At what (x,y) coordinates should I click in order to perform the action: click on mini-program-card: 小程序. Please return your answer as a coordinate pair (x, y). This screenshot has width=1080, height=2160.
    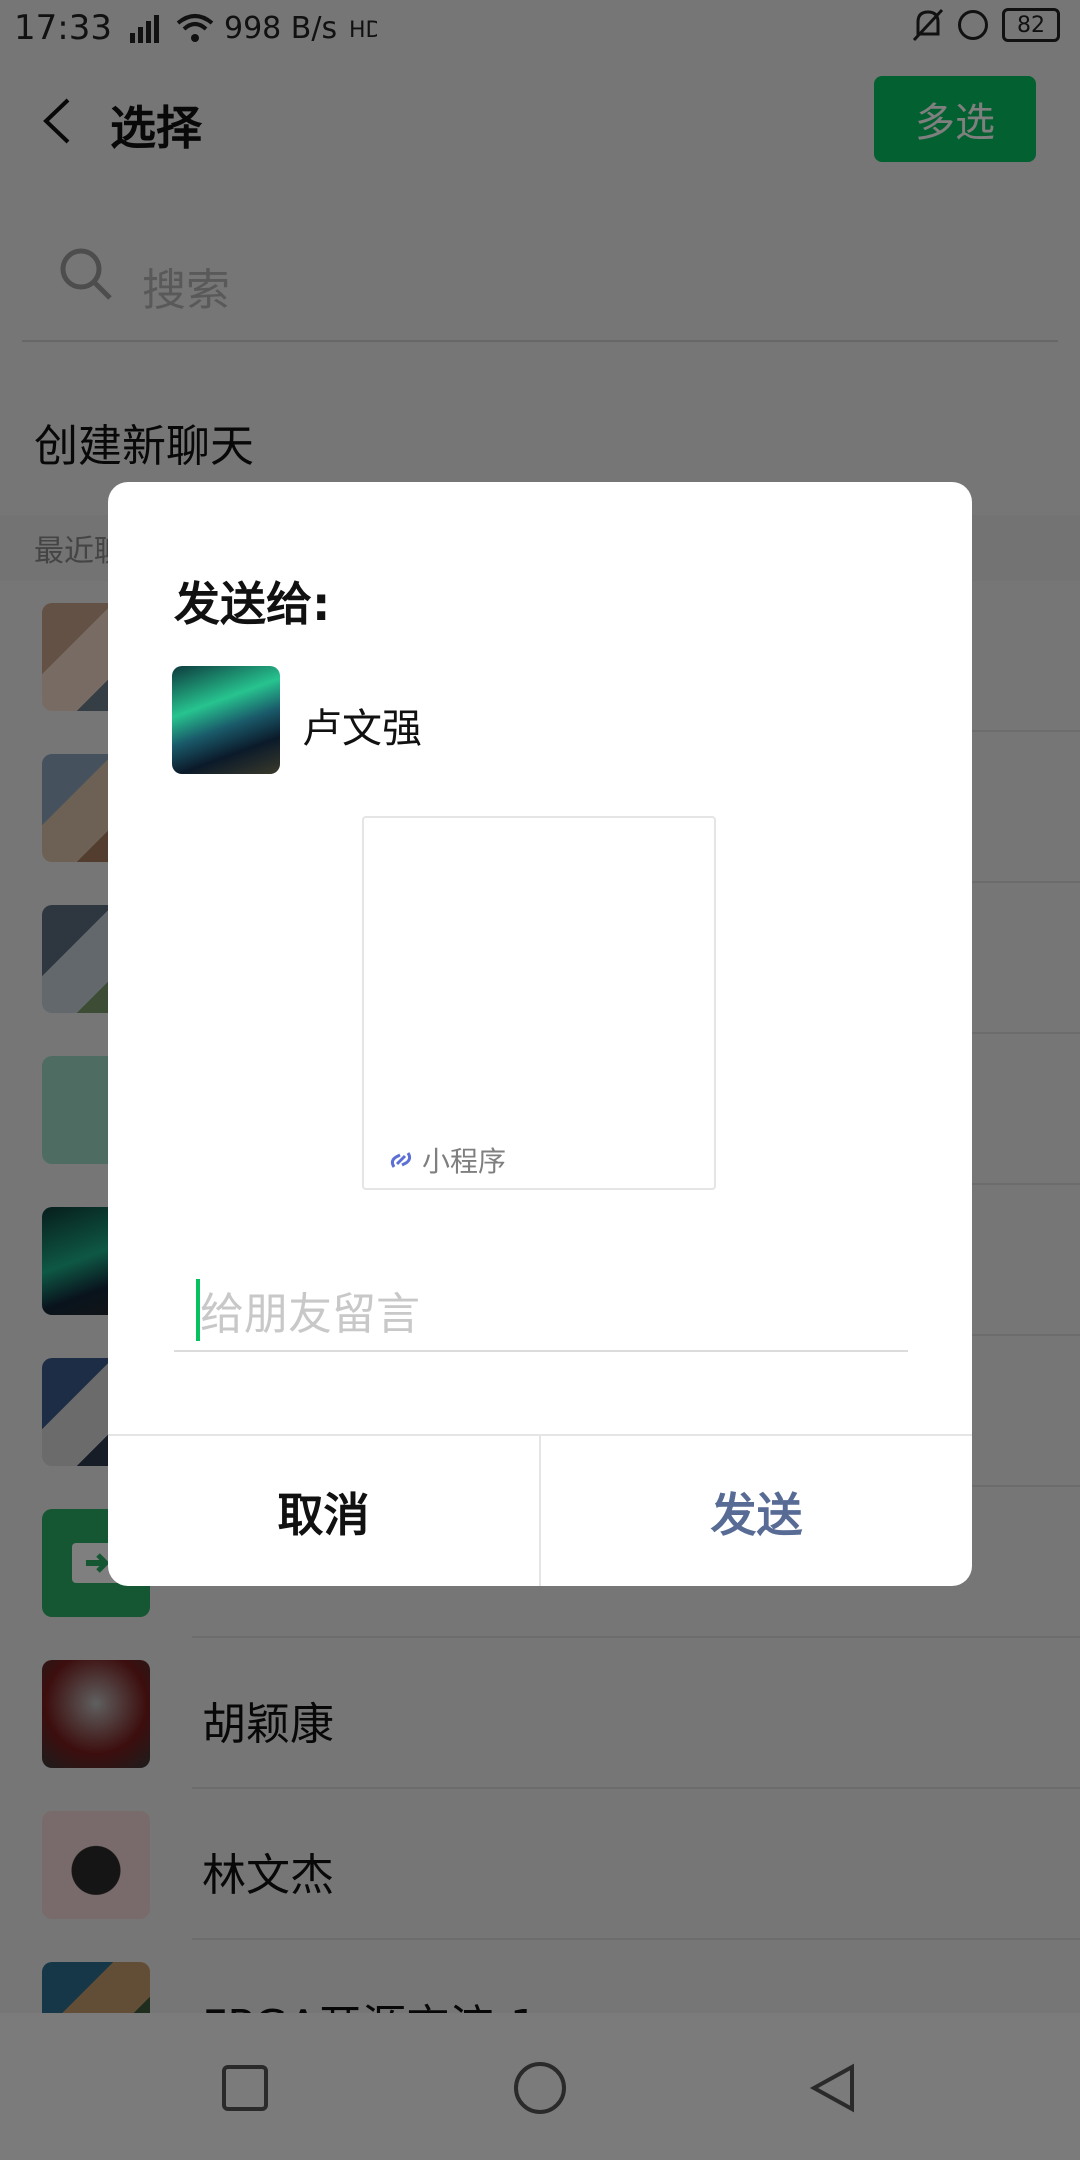
    Looking at the image, I should click on (539, 1003).